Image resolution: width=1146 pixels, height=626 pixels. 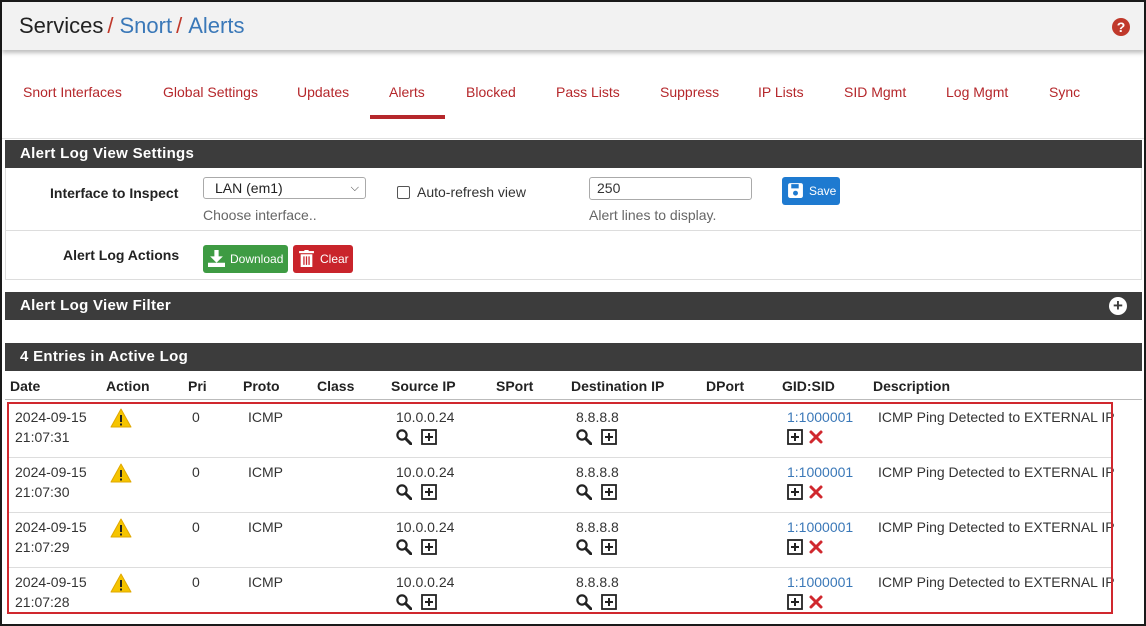 I want to click on download-icon, so click(x=216, y=258).